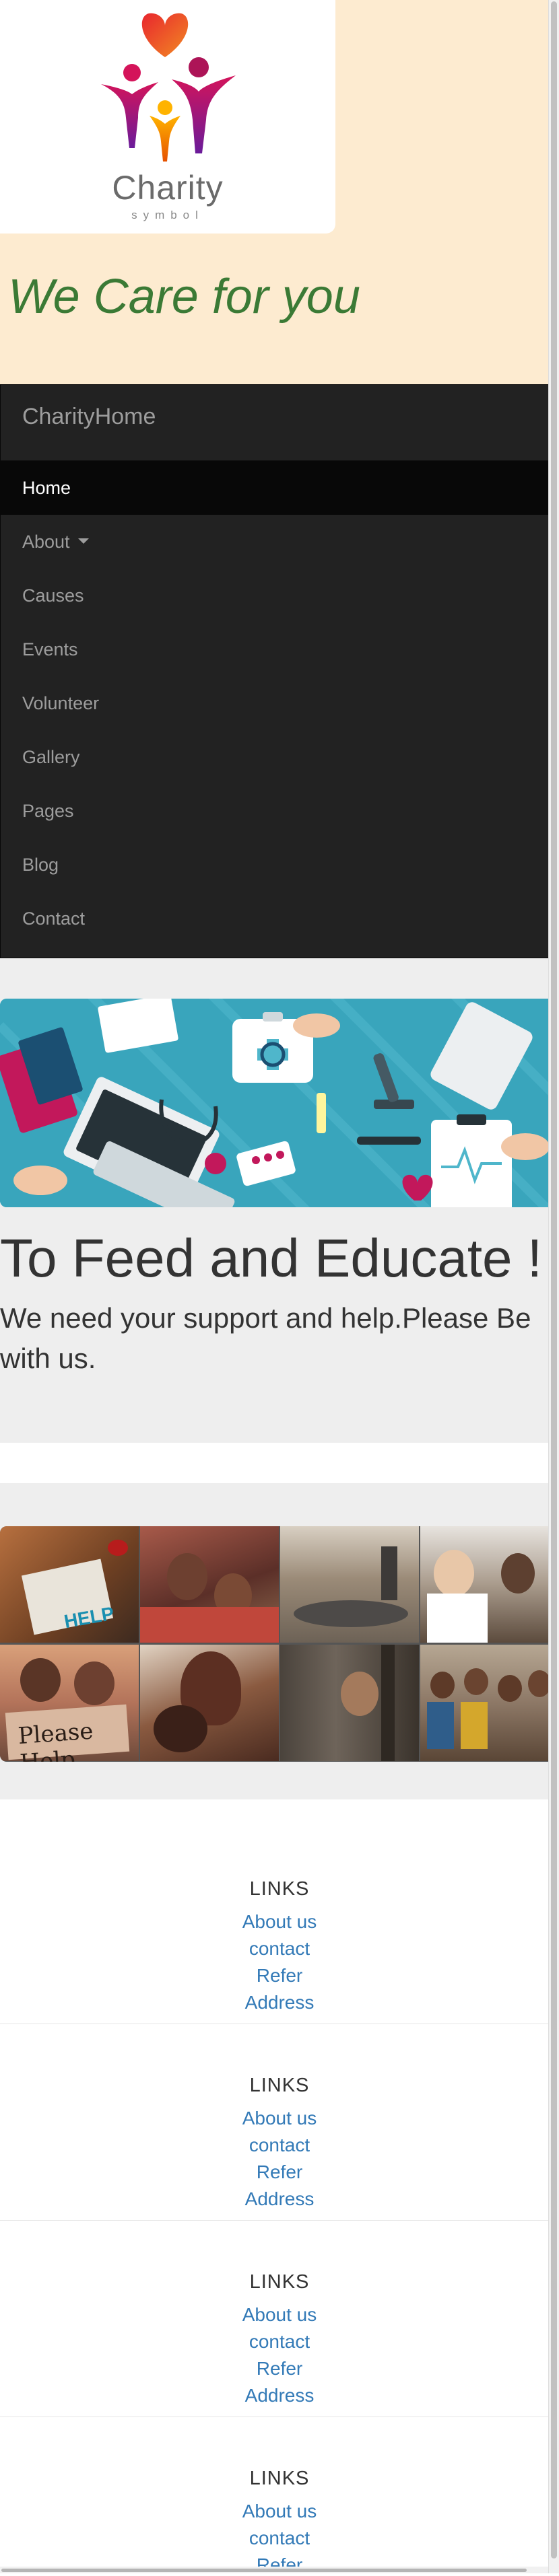  What do you see at coordinates (48, 811) in the screenshot?
I see `nav-item-label: Pages` at bounding box center [48, 811].